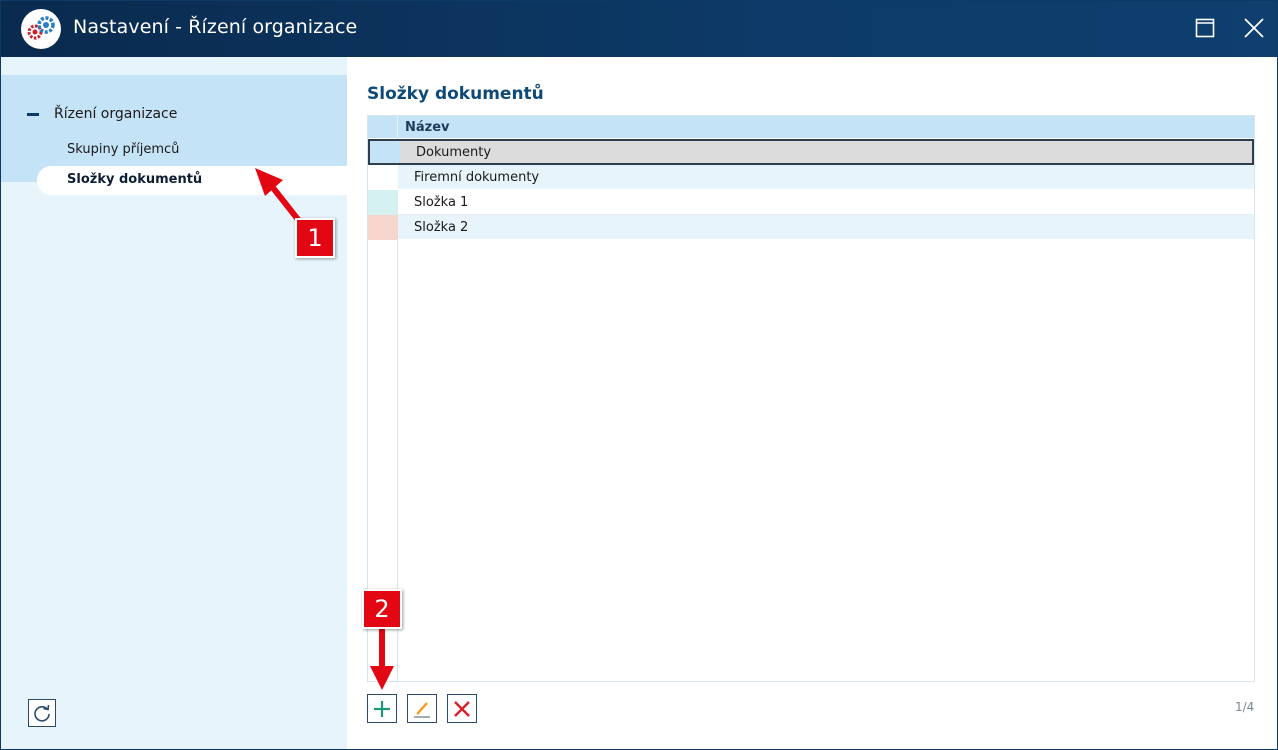 This screenshot has width=1278, height=750. I want to click on sidebar-item-skupiny-prijemcu: Skupiny příjemců, so click(123, 149).